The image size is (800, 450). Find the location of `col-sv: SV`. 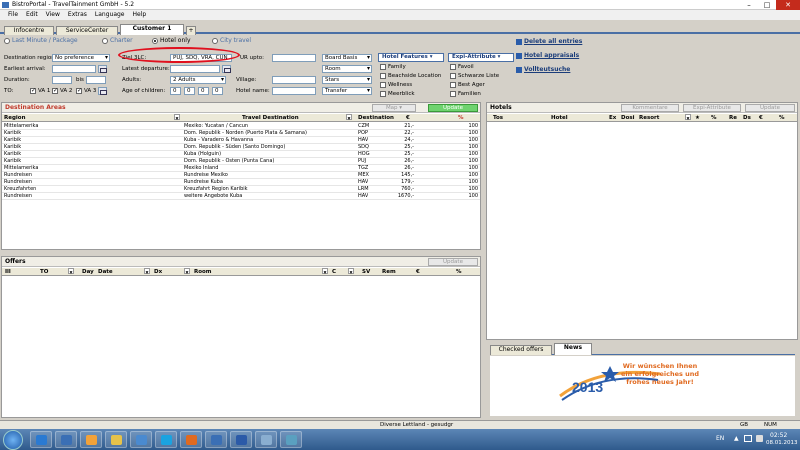

col-sv: SV is located at coordinates (366, 272).